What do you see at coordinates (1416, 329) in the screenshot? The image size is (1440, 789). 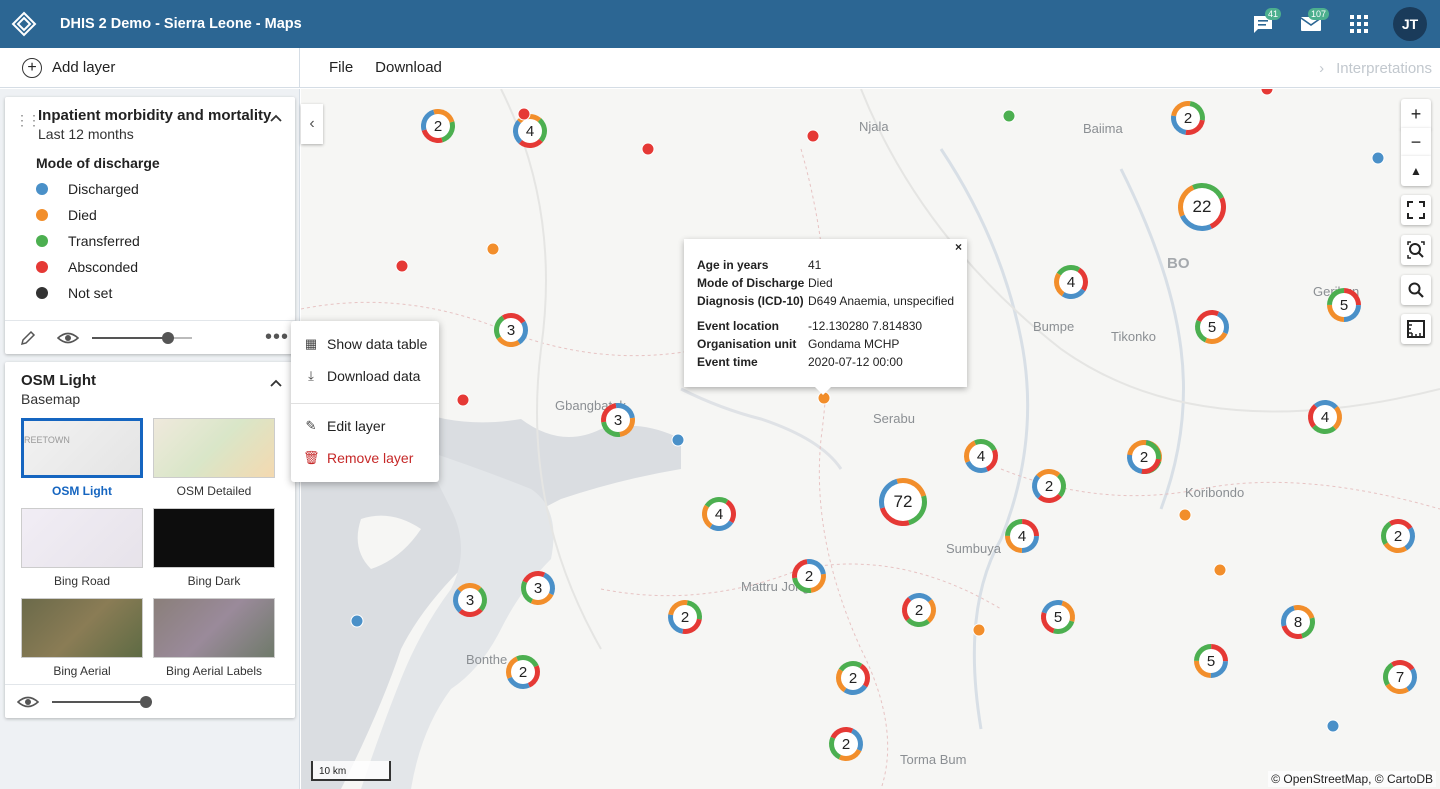 I see `measure-button` at bounding box center [1416, 329].